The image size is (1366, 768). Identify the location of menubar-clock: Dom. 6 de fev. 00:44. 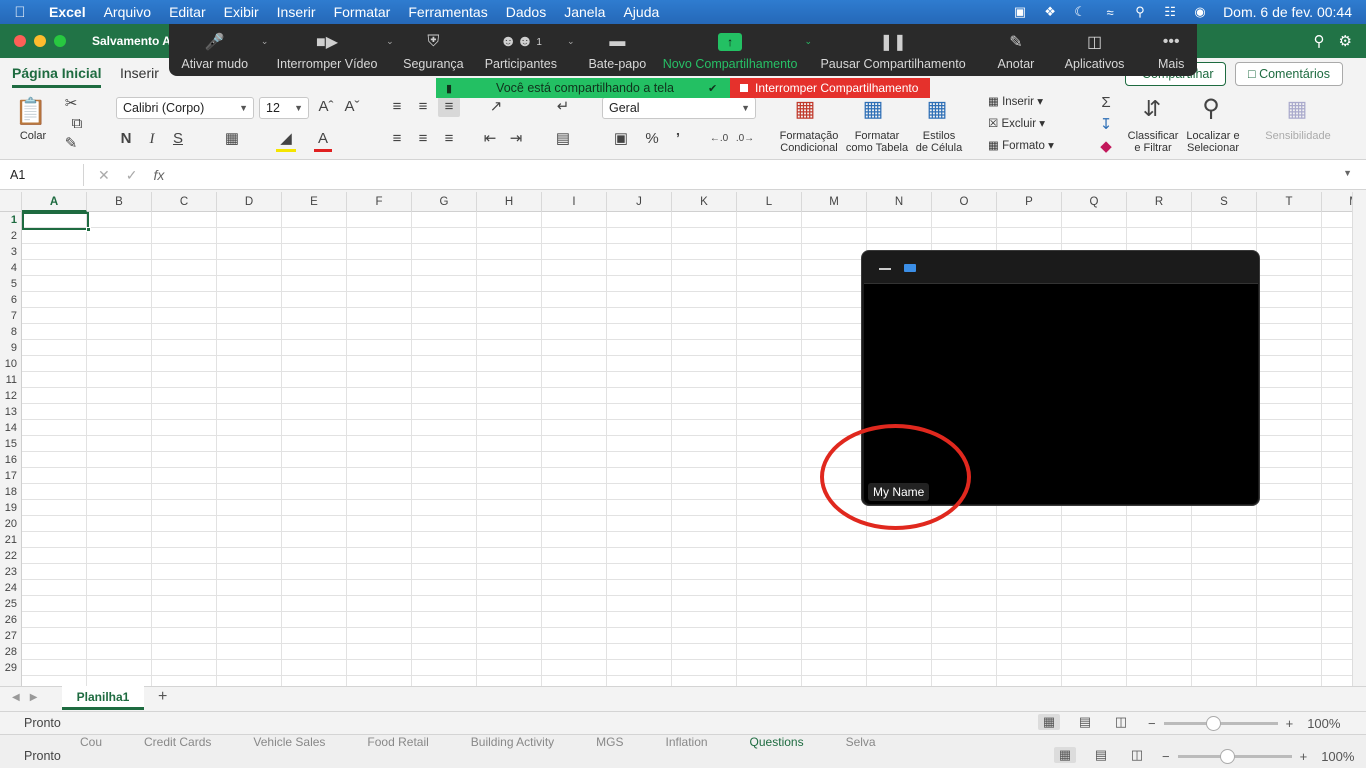
(1290, 12).